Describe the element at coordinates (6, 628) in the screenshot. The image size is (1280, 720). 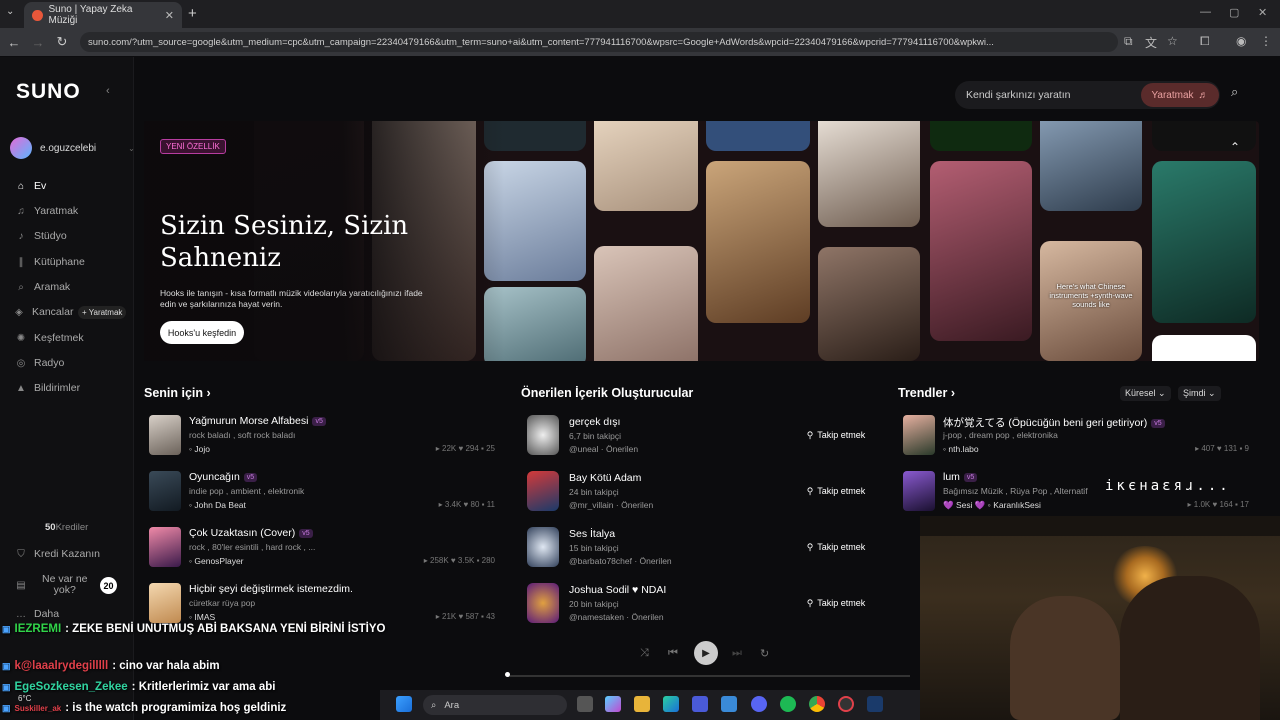
I see `badge-icon: ▣` at that location.